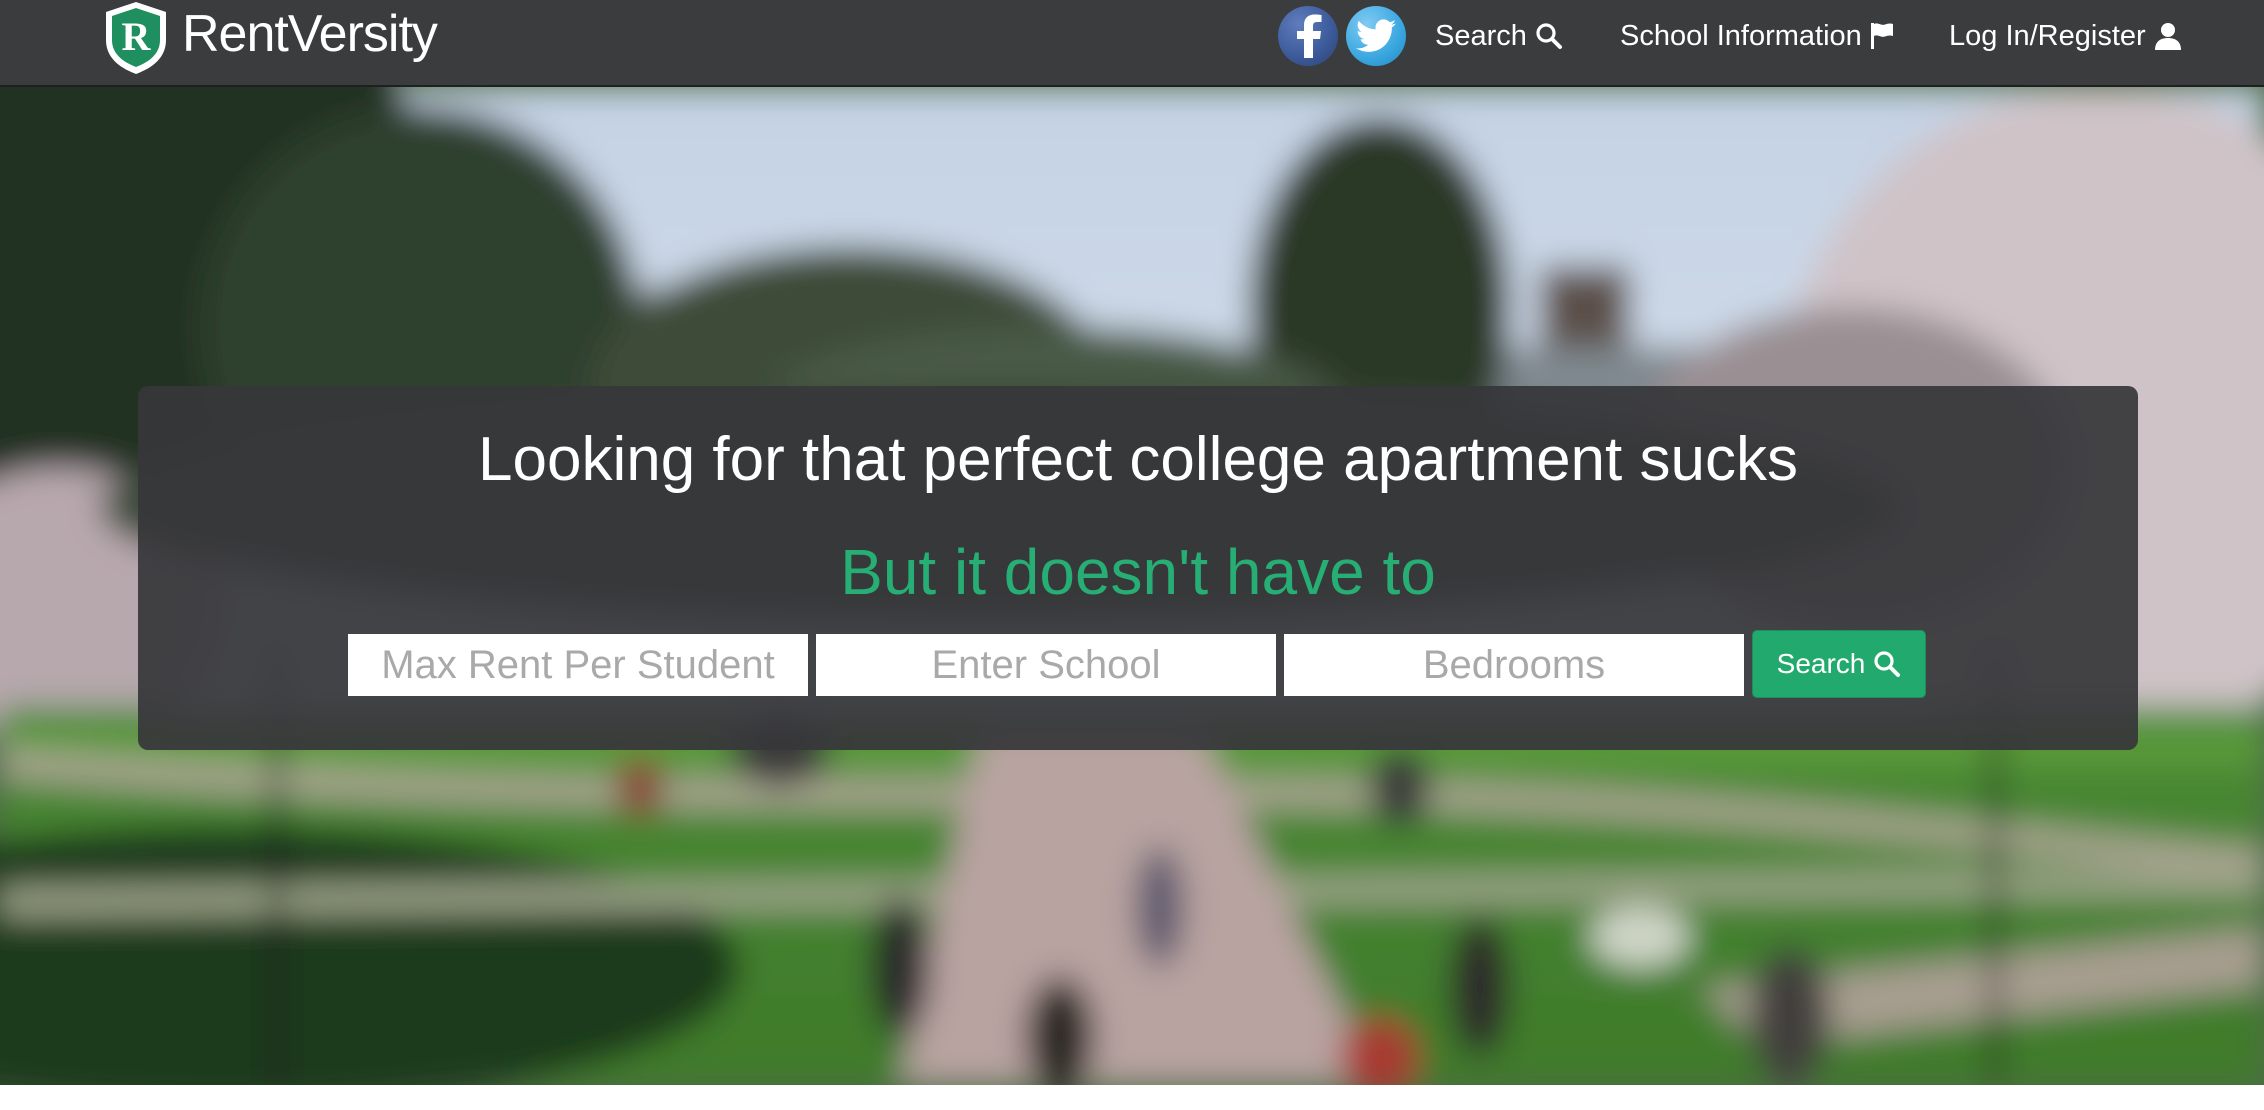  I want to click on nav-login-register-label: Log In/Register, so click(2047, 35).